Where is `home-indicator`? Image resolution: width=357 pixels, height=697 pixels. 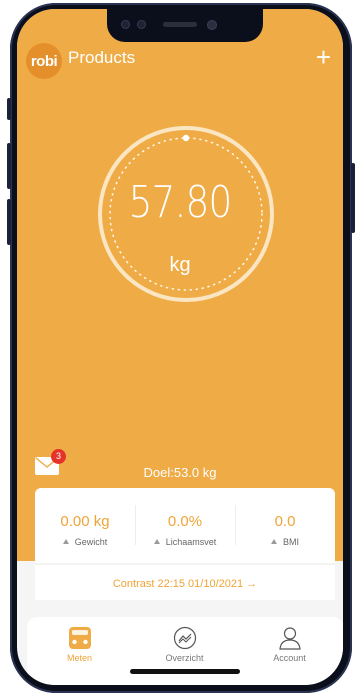 home-indicator is located at coordinates (185, 671).